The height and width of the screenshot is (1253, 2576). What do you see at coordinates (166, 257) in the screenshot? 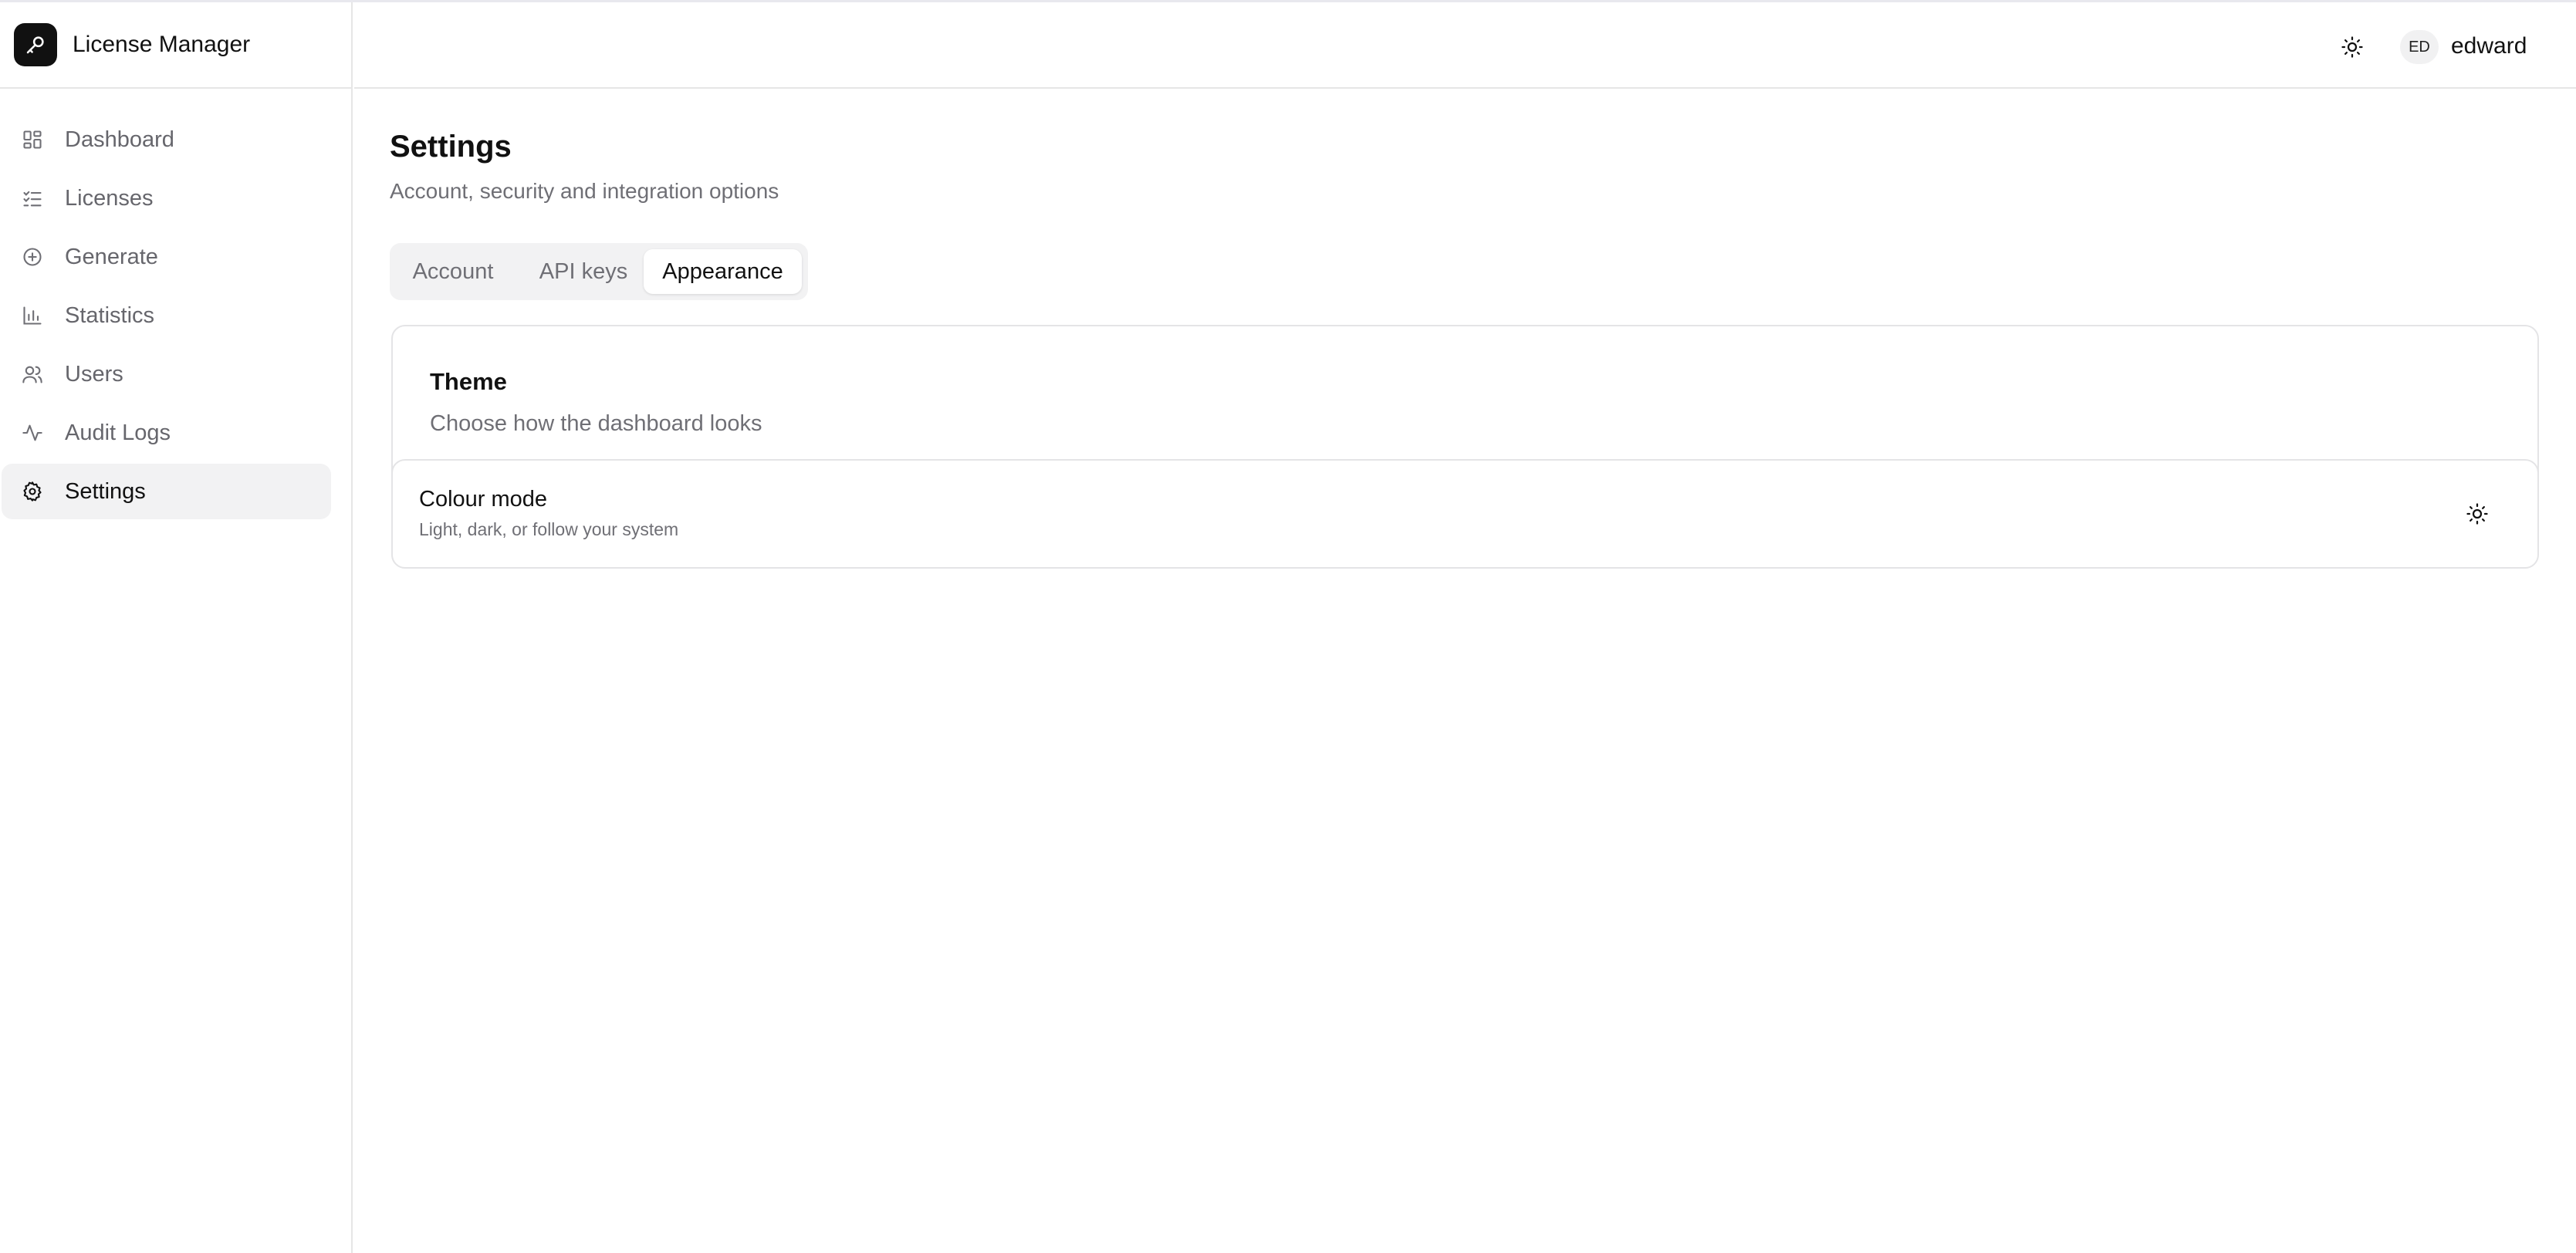
I see `sidebar-item-generate: Generate` at bounding box center [166, 257].